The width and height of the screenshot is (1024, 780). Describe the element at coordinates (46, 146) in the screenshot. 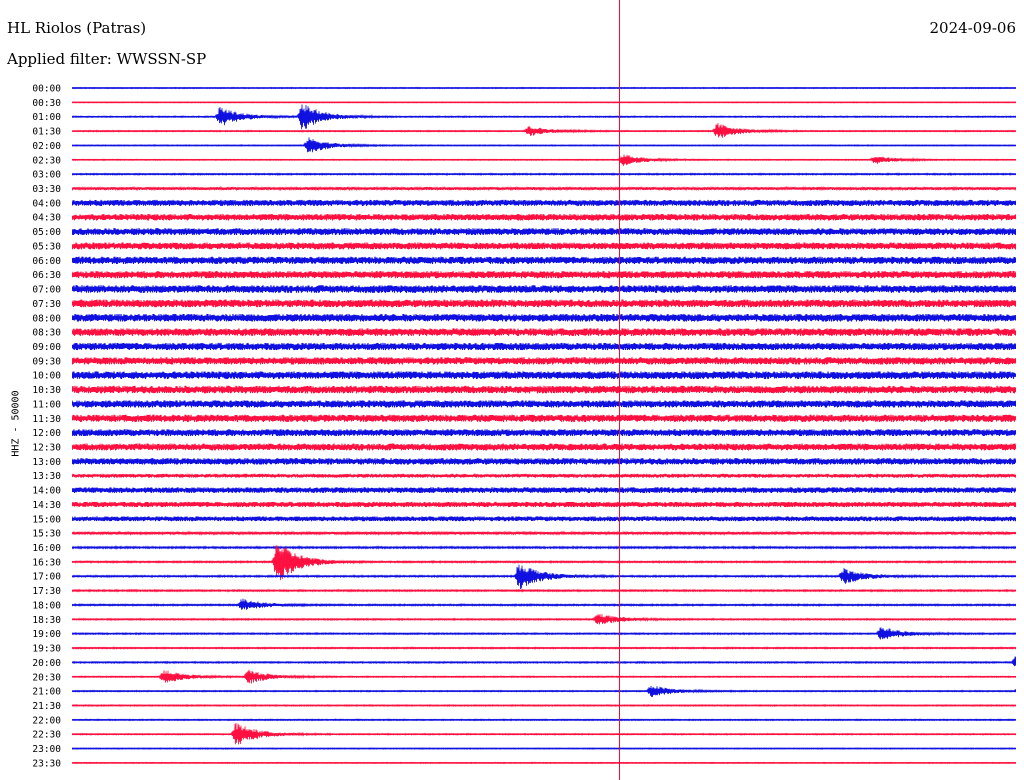

I see `row-time-label: 02:00` at that location.